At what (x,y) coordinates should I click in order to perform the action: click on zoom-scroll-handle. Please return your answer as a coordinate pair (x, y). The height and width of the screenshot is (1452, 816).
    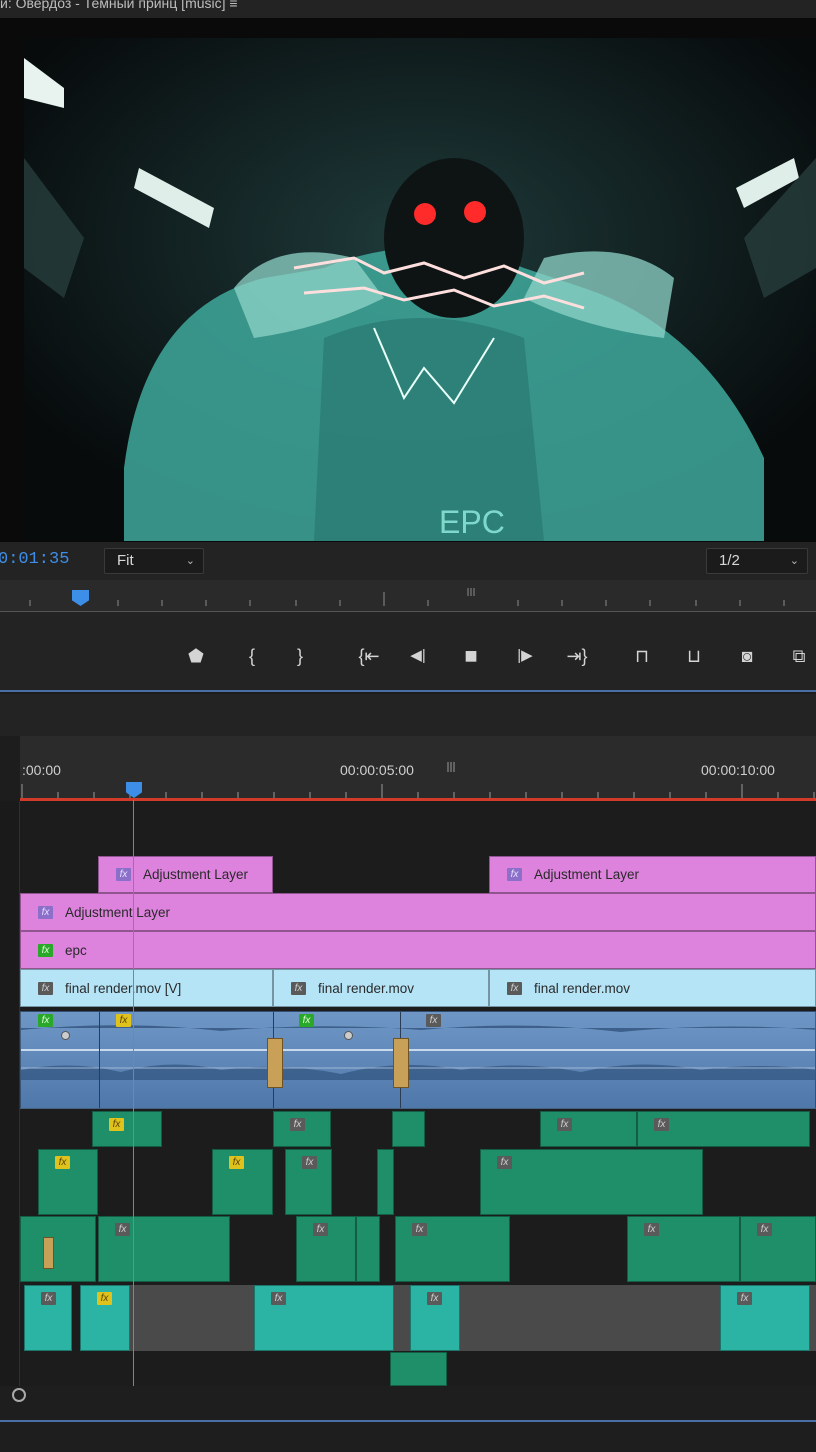
    Looking at the image, I should click on (19, 1395).